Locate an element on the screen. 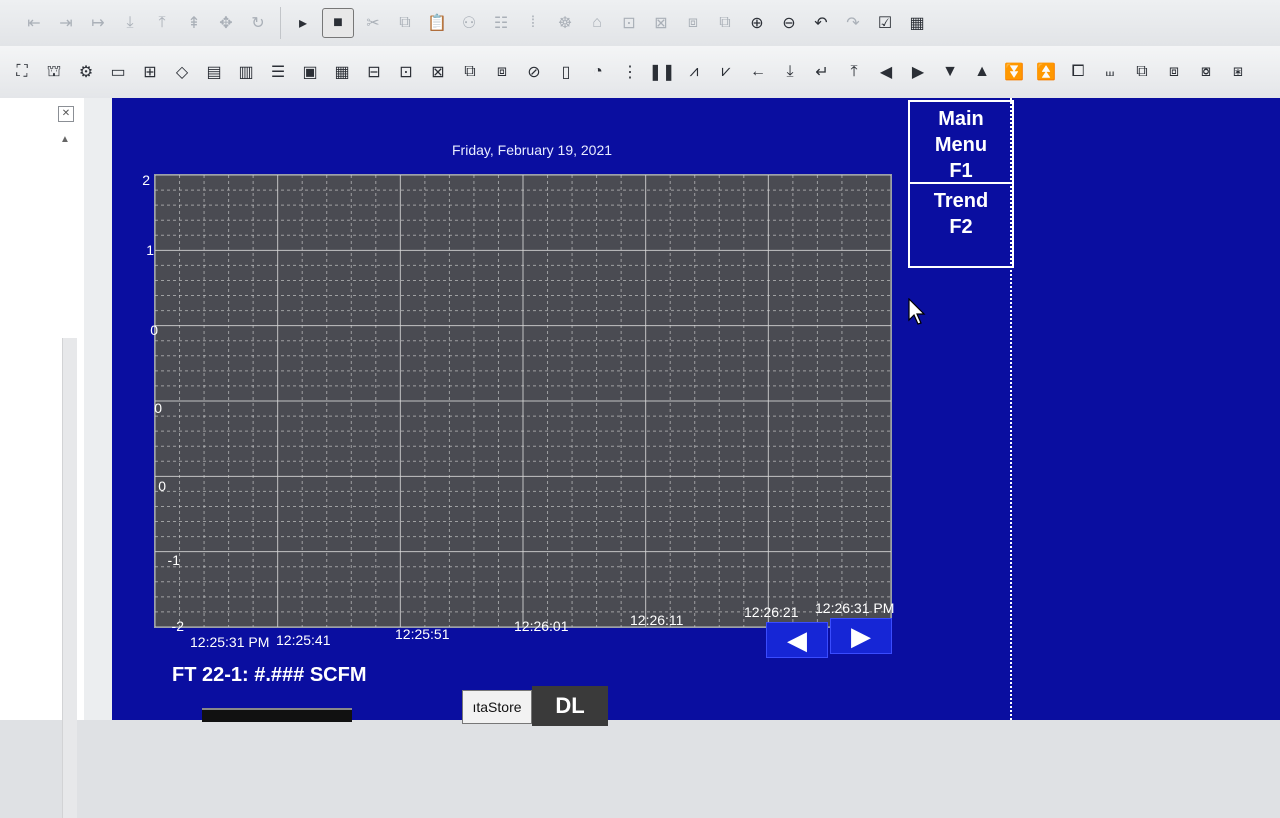 Image resolution: width=1280 pixels, height=818 pixels. triangle-up-icon: ▲ is located at coordinates (982, 72).